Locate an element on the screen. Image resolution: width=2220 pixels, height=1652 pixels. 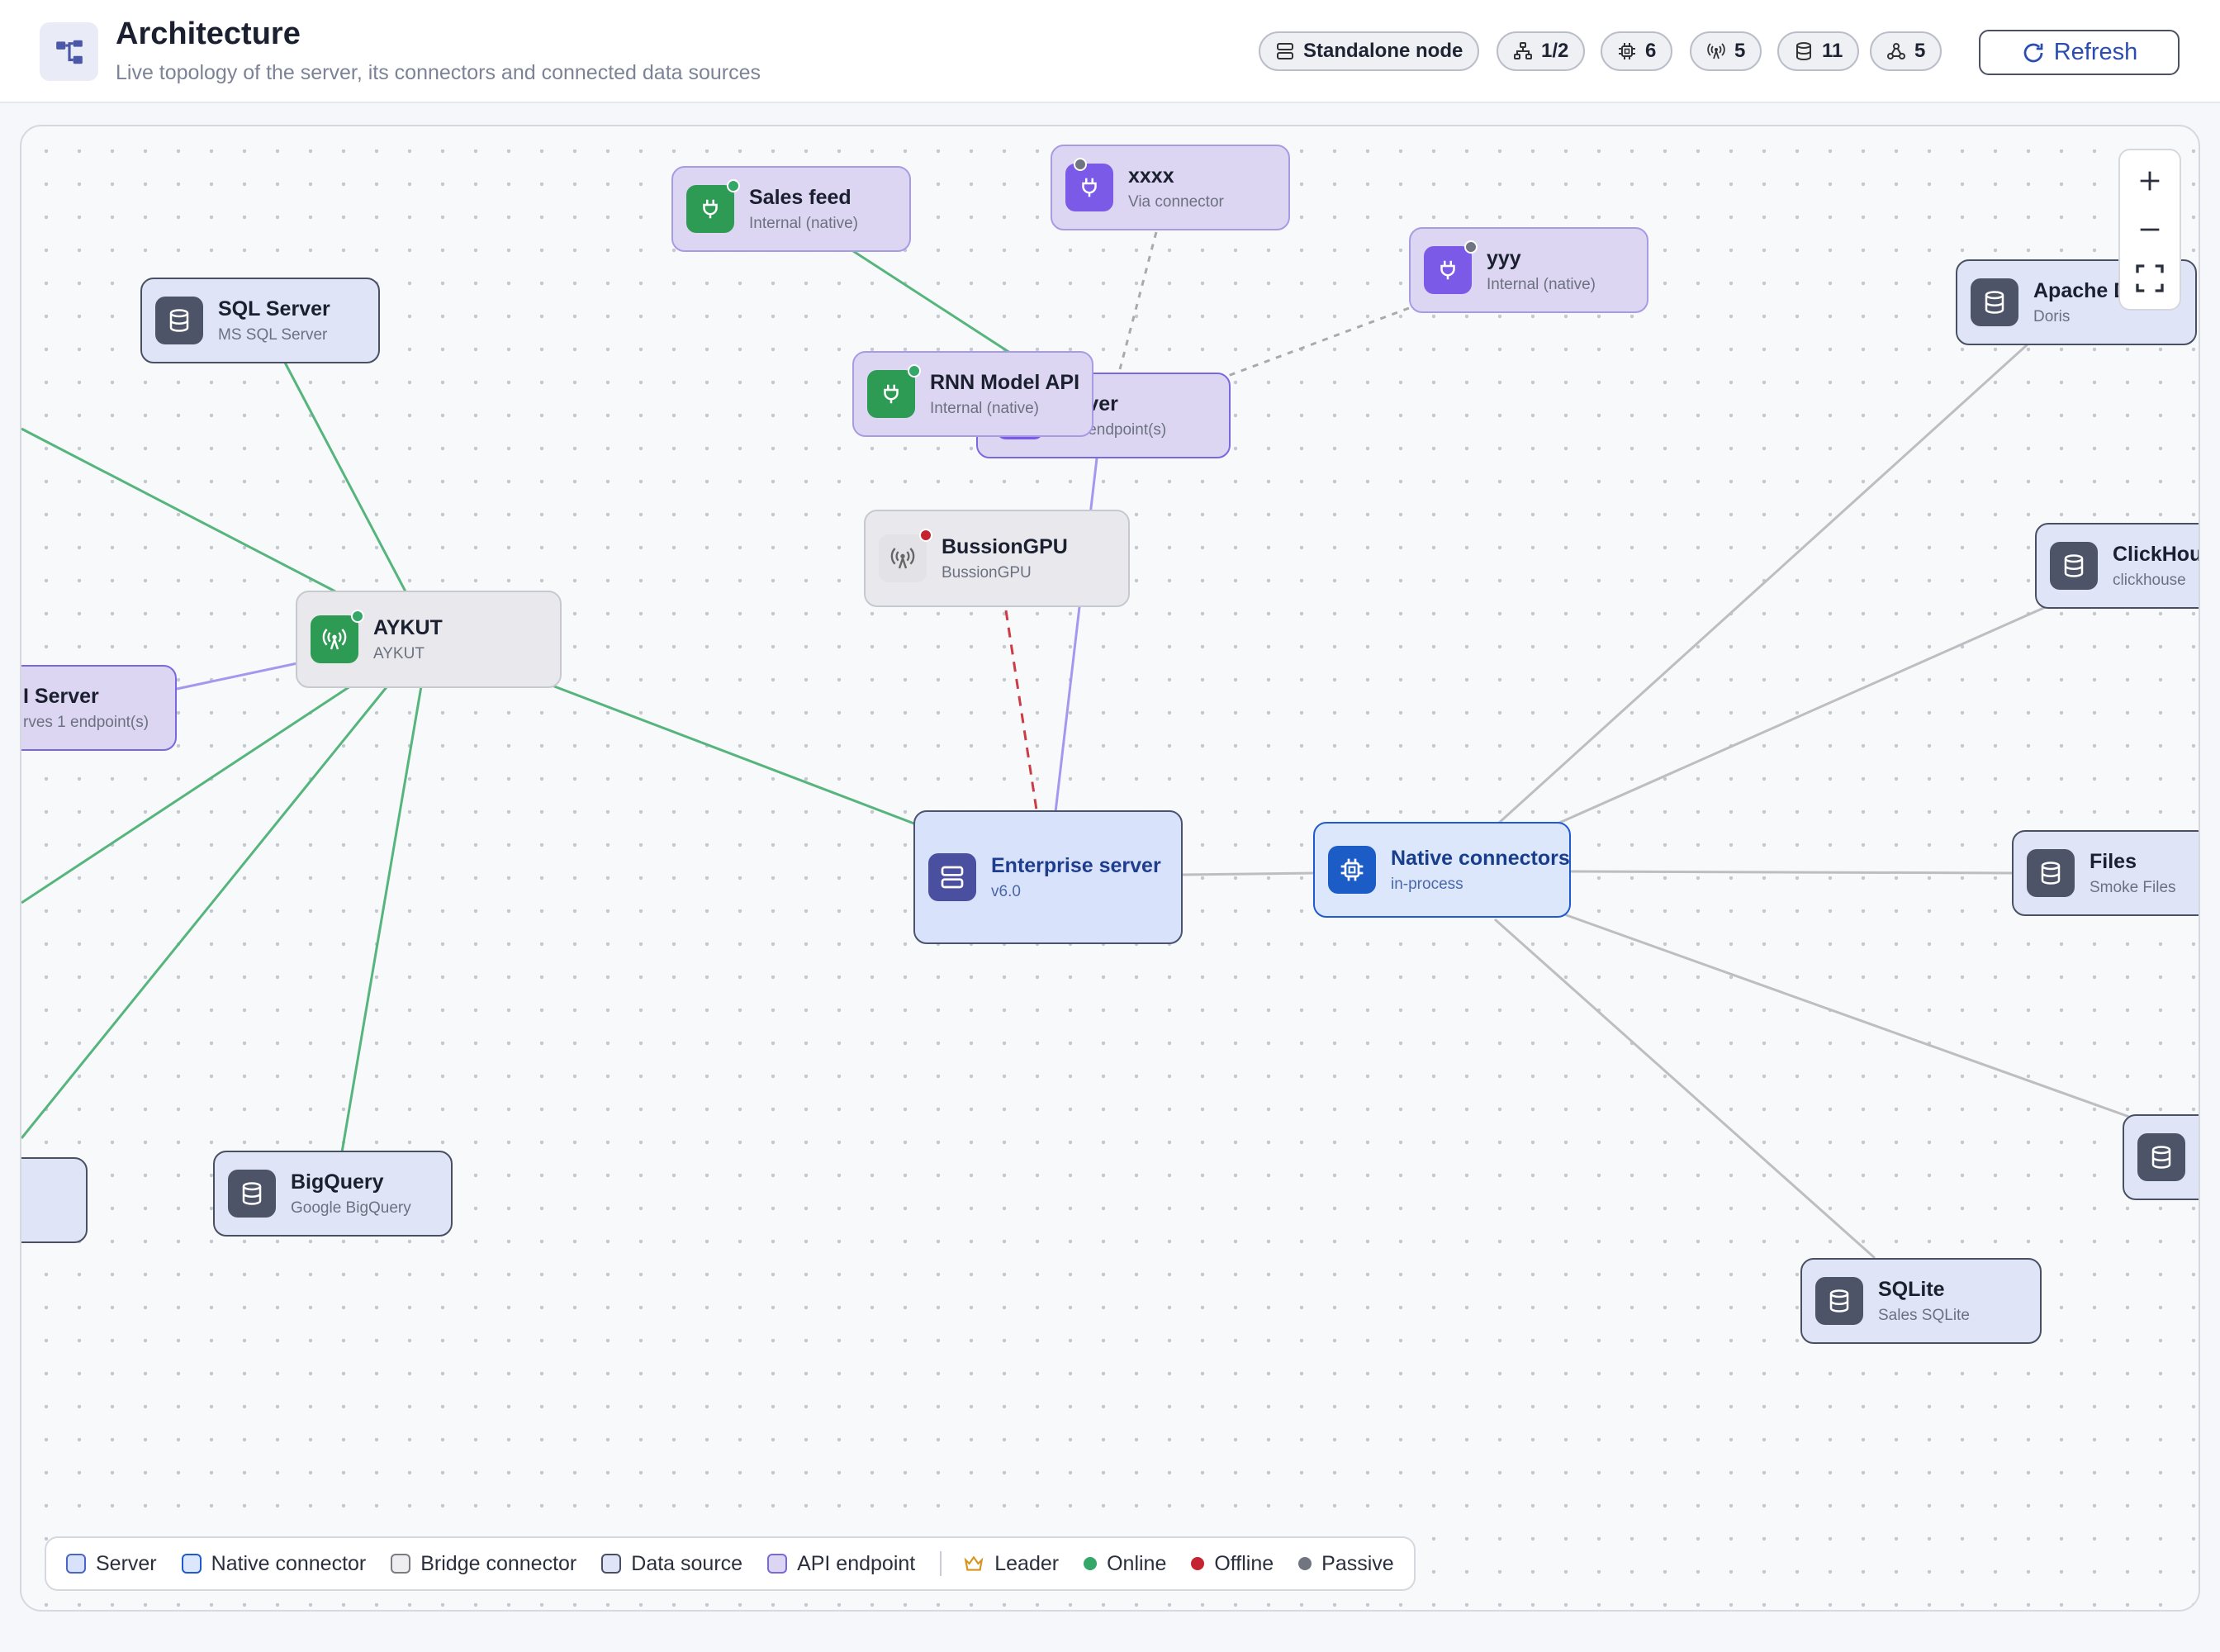
node-files: Files Smoke Files is located at coordinates (2105, 873).